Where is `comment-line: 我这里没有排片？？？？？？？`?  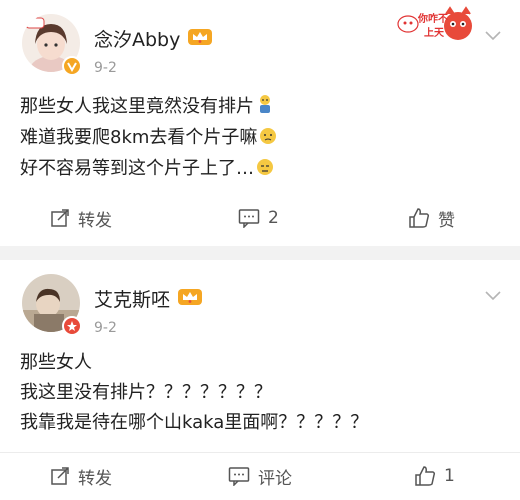 comment-line: 我这里没有排片？？？？？？？ is located at coordinates (146, 392).